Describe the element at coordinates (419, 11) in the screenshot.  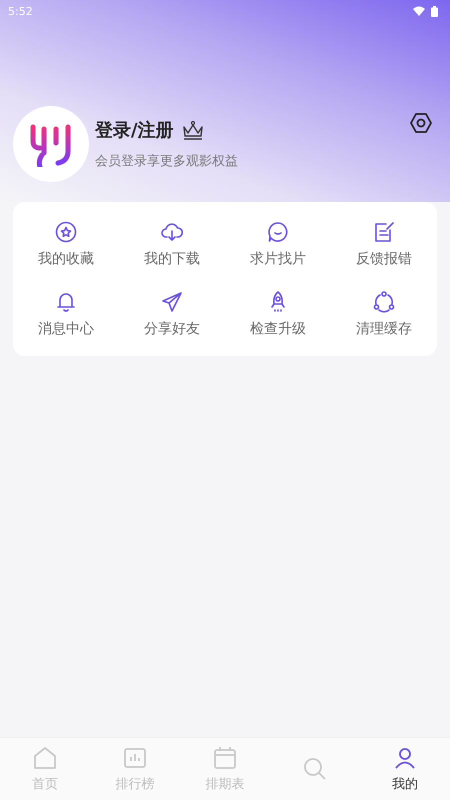
I see `wifi-icon` at that location.